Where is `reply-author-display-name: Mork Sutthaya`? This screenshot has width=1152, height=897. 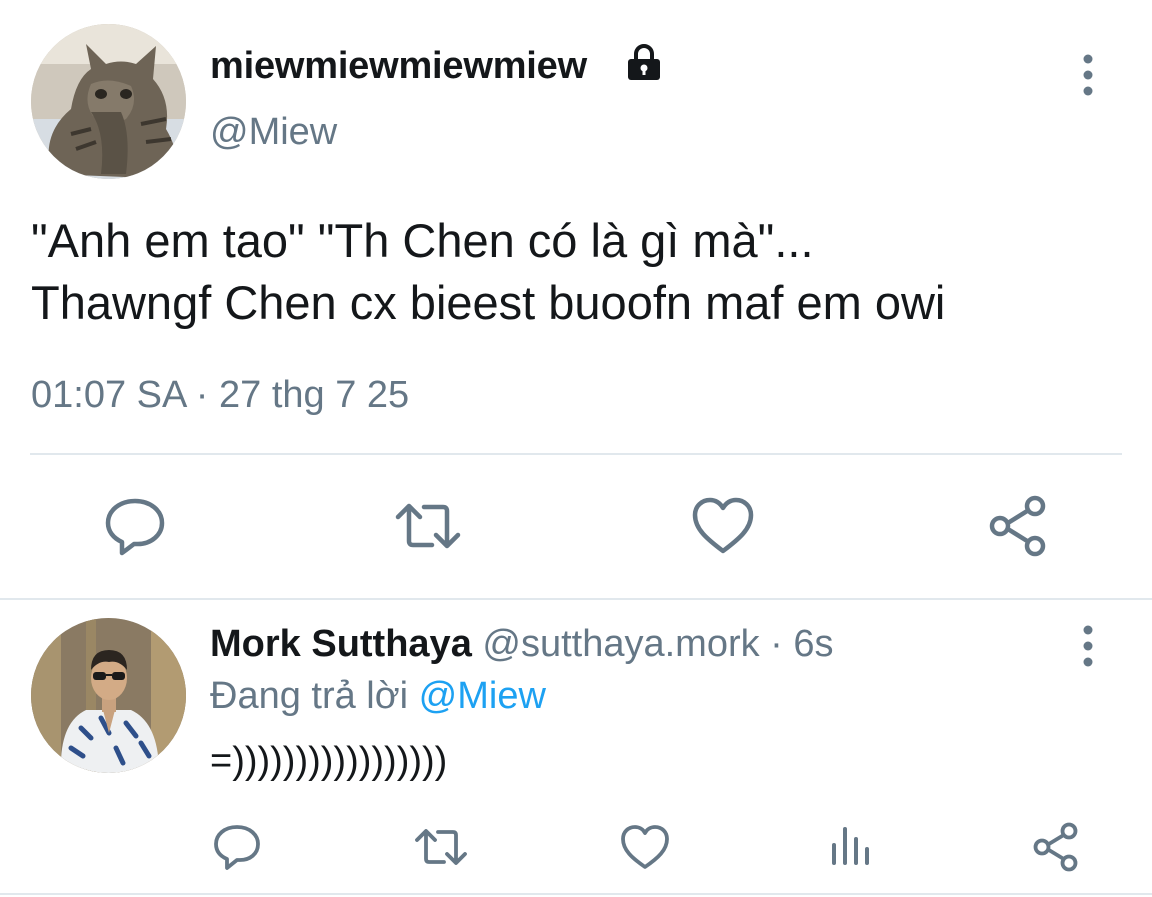
reply-author-display-name: Mork Sutthaya is located at coordinates (341, 644).